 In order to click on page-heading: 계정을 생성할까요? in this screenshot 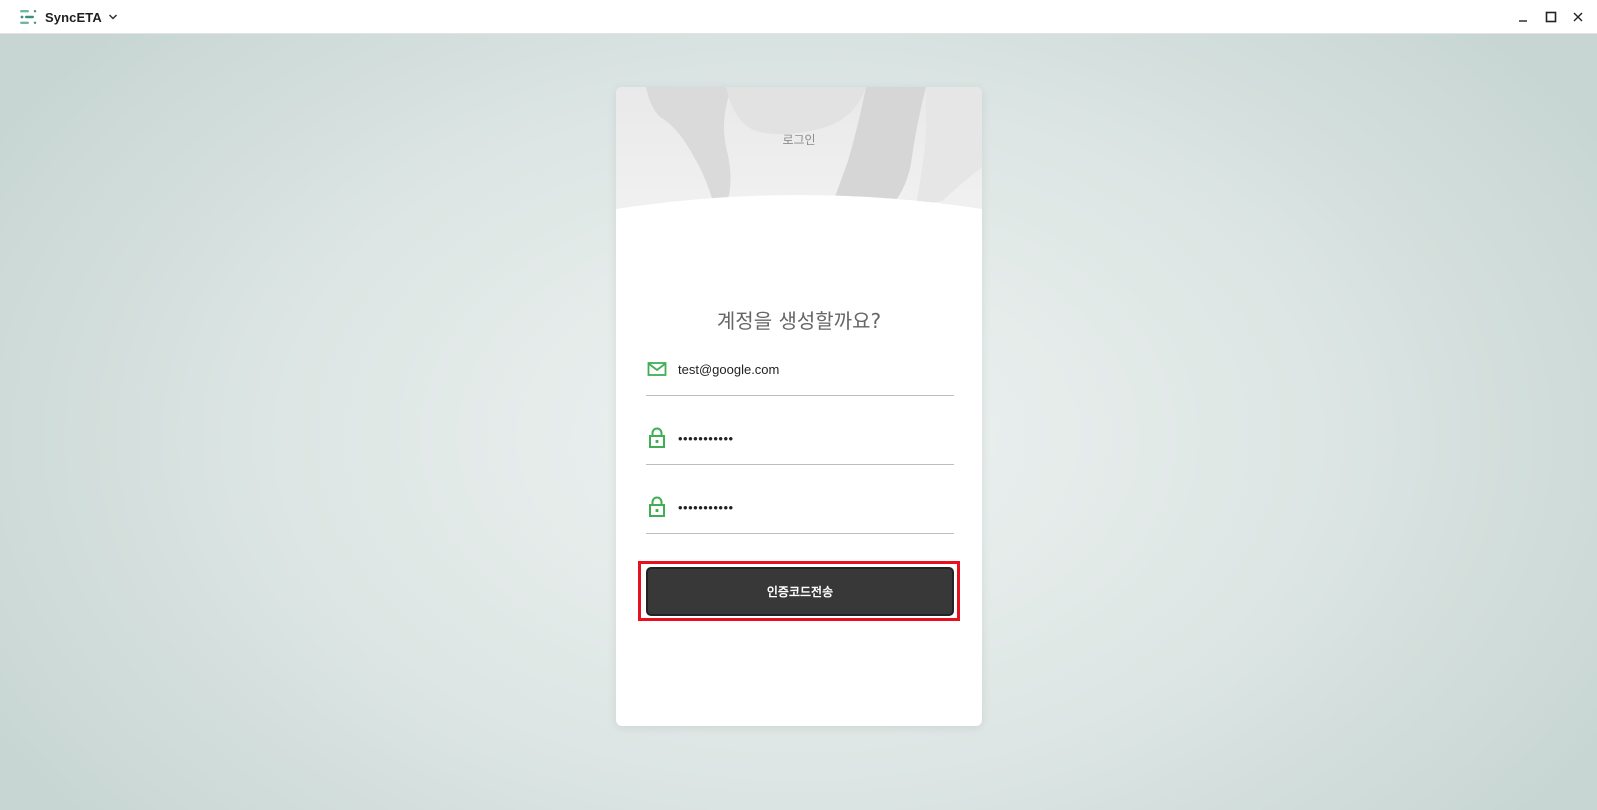, I will do `click(799, 321)`.